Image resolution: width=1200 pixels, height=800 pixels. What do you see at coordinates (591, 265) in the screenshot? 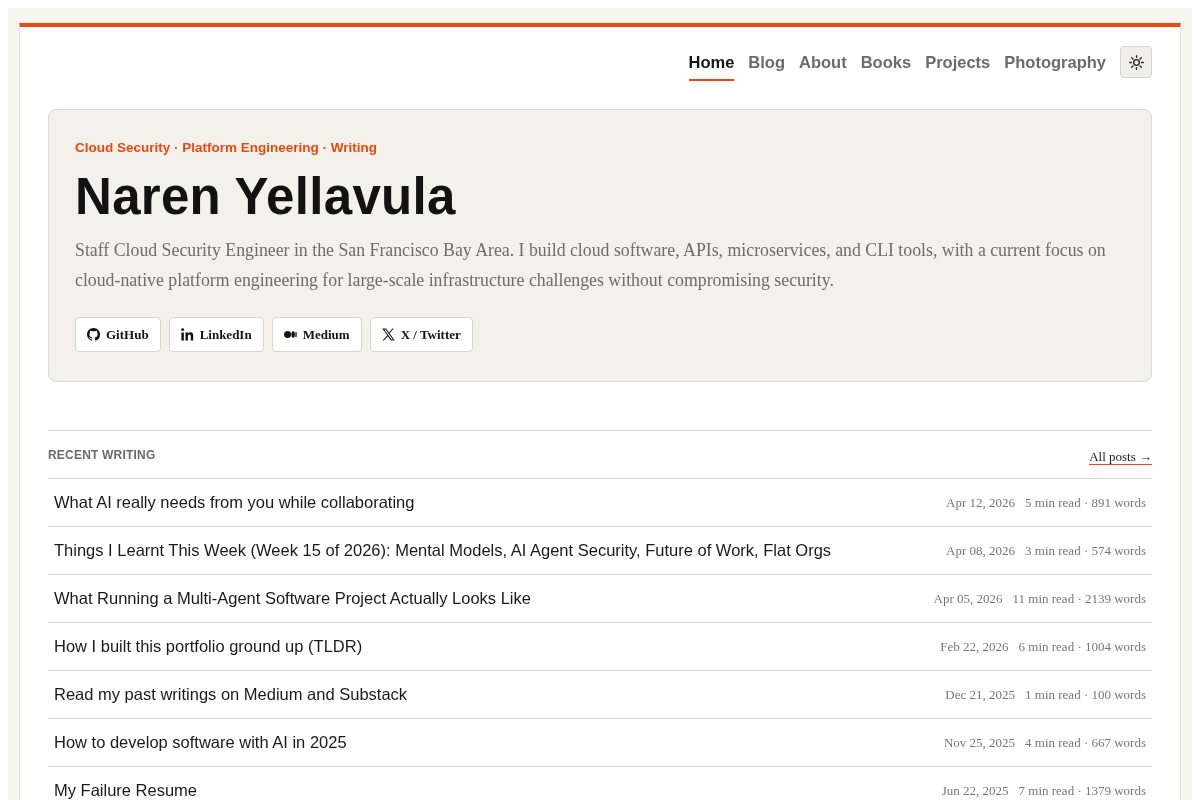
I see `bio-text: Staff Cloud Security Engineer in the San Francisco Bay Area. I build cloud software, APIs, microservices, and CLI tools, with a current focus on cloud-native platform engineering for large-scale infrastructure challenges without compromising security.` at bounding box center [591, 265].